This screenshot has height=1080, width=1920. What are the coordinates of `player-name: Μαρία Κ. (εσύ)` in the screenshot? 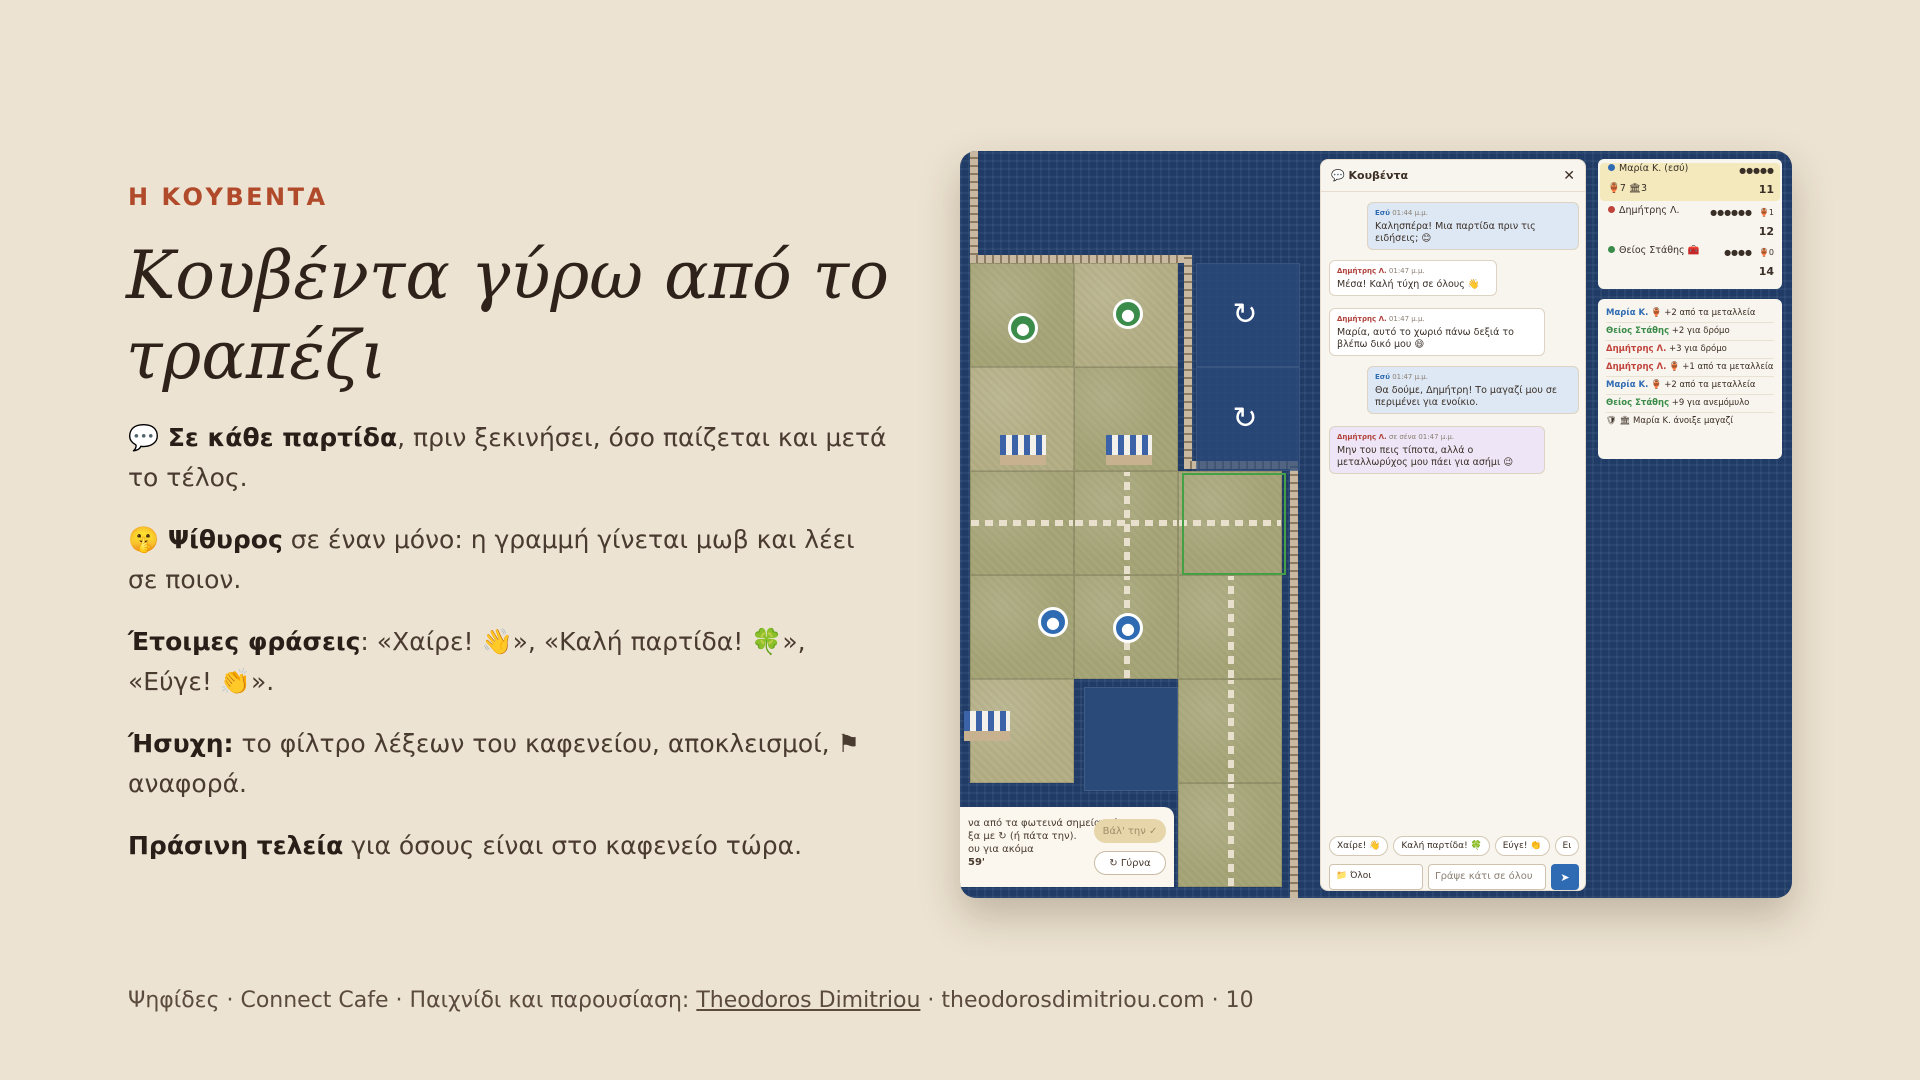 It's located at (1654, 168).